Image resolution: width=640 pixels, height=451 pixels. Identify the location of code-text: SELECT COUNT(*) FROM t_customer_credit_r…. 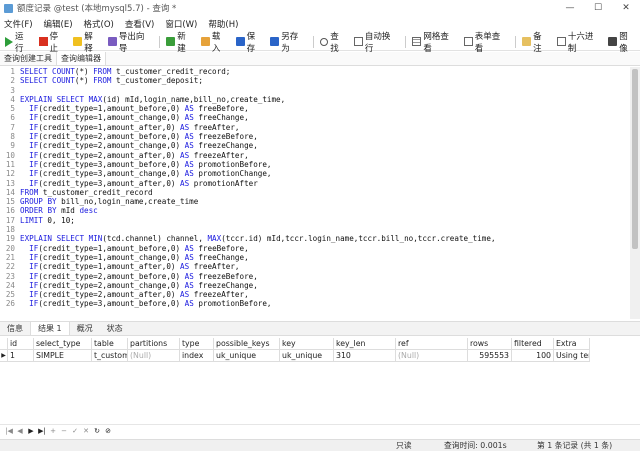
(125, 71).